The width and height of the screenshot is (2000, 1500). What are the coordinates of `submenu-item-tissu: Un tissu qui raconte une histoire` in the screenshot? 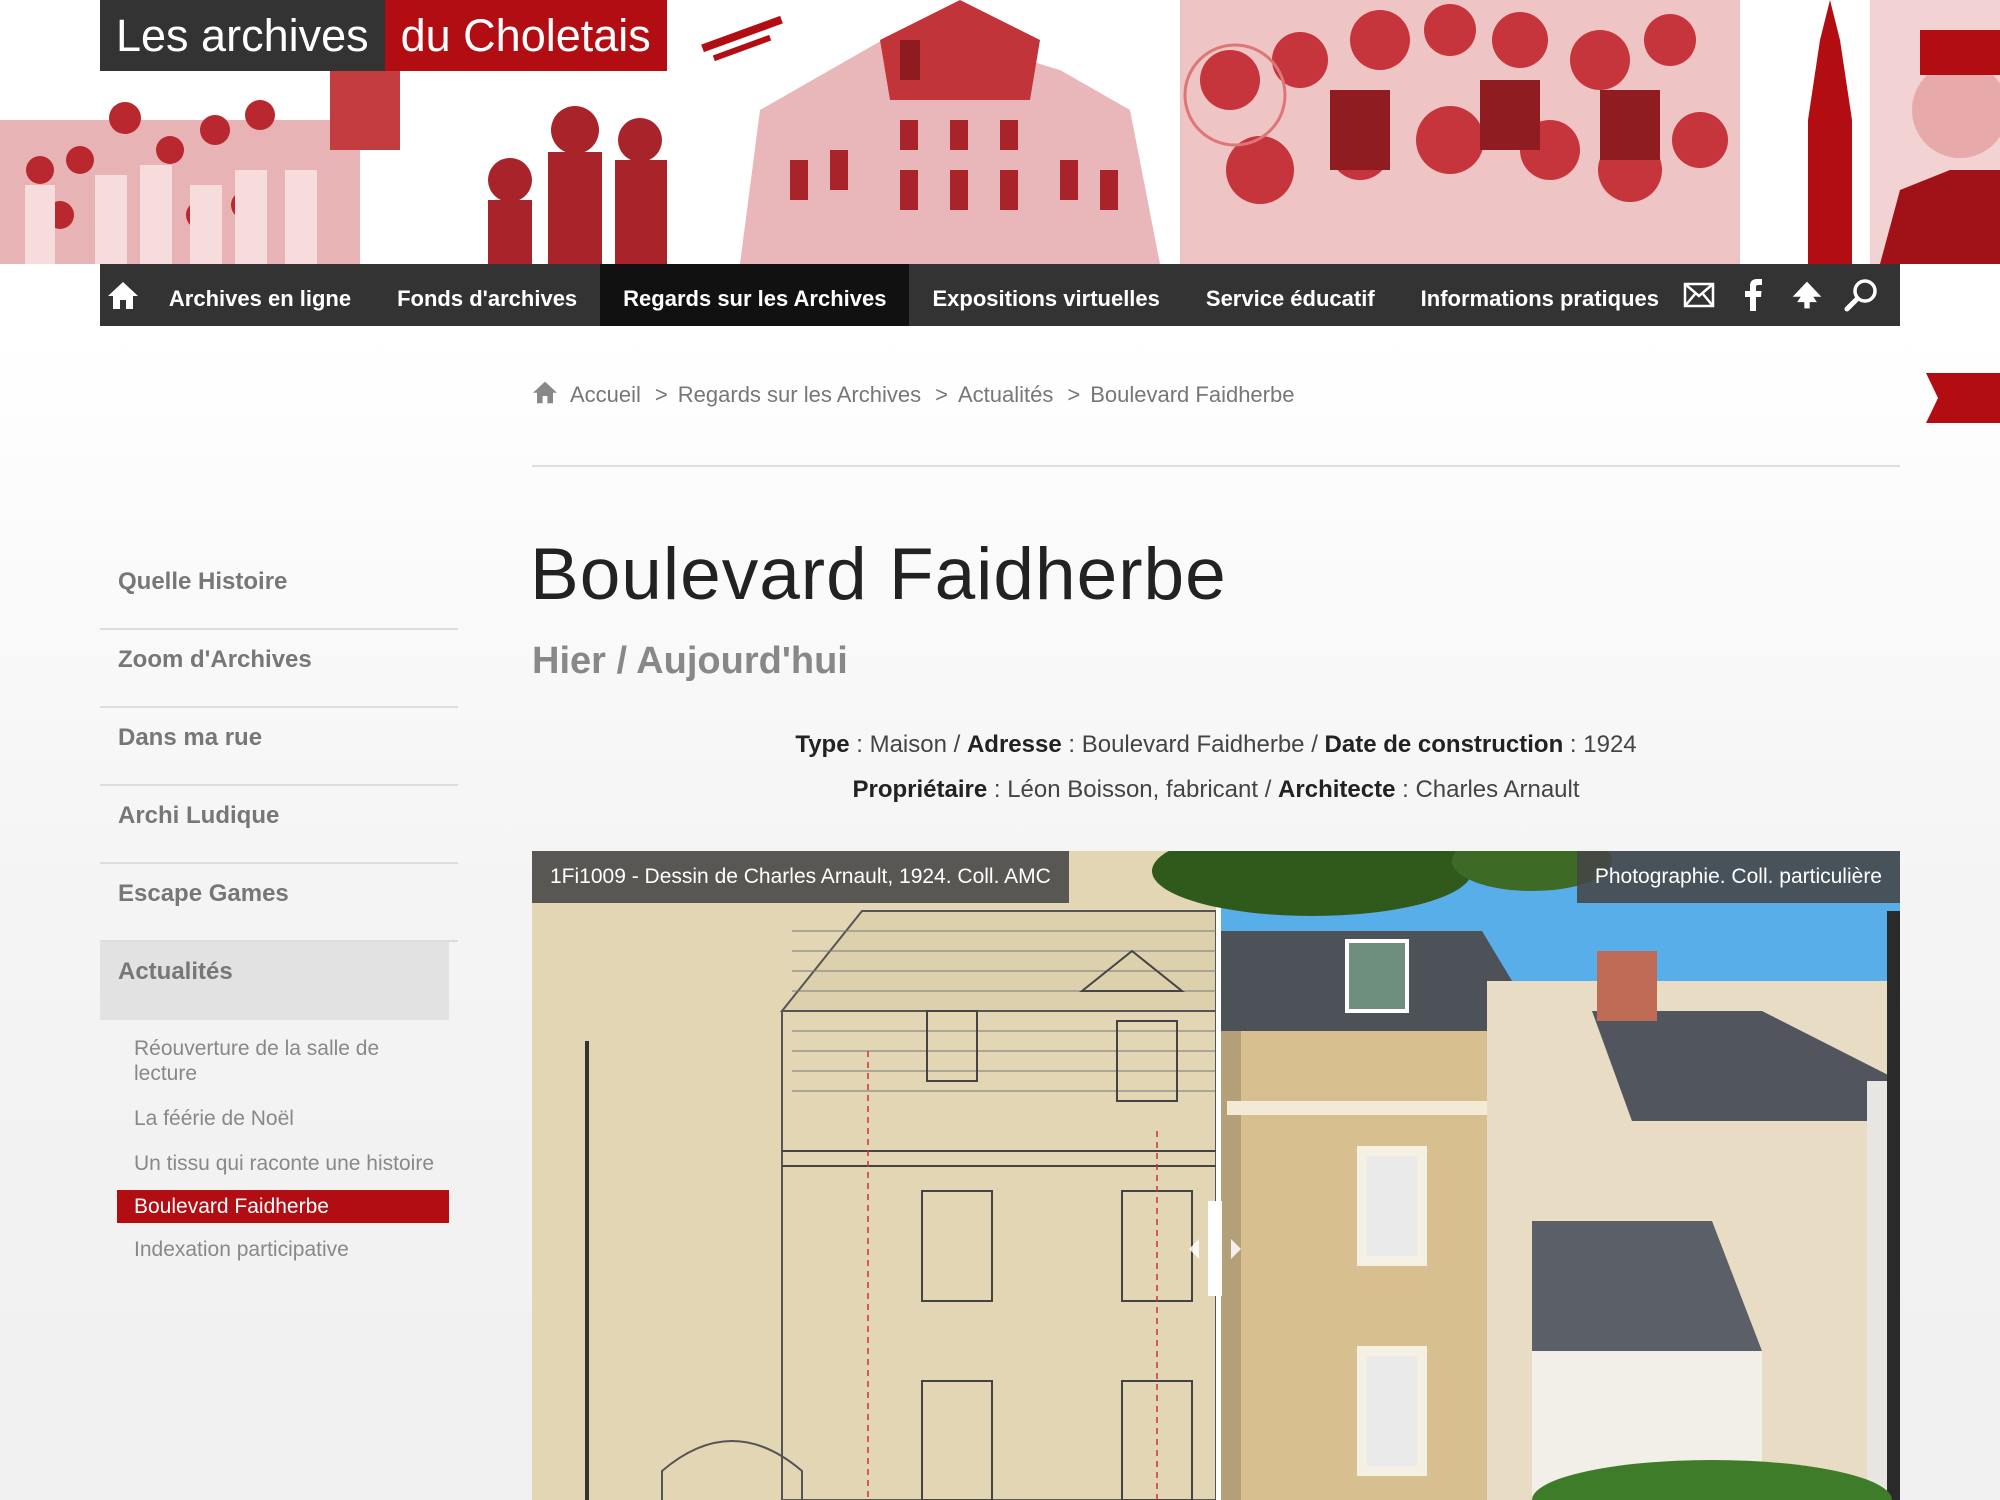 It's located at (267, 1163).